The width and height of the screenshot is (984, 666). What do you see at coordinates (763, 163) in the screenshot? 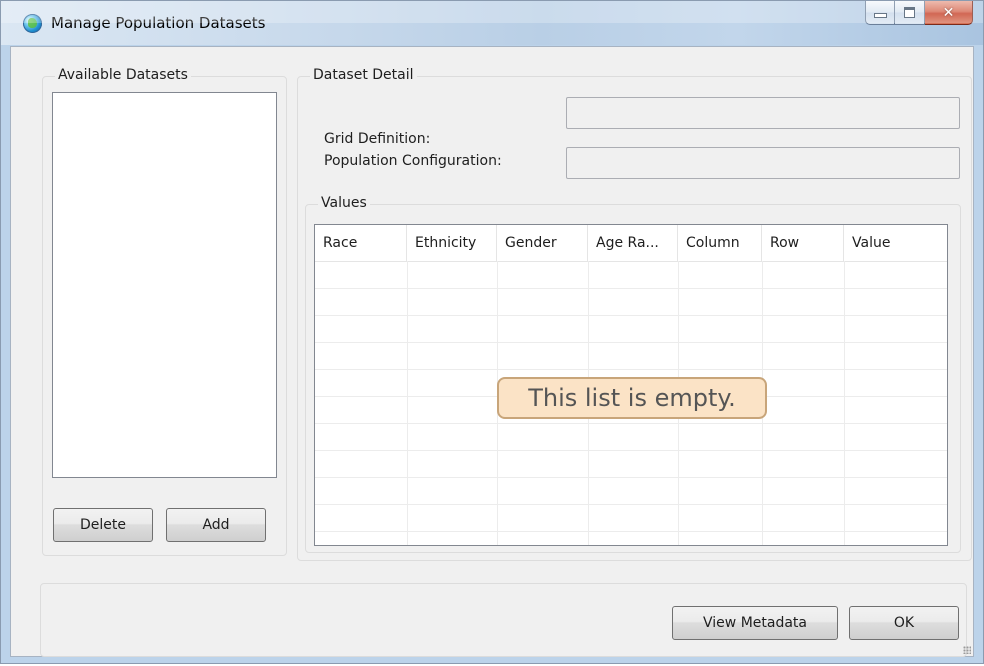
I see `population-configuration-field` at bounding box center [763, 163].